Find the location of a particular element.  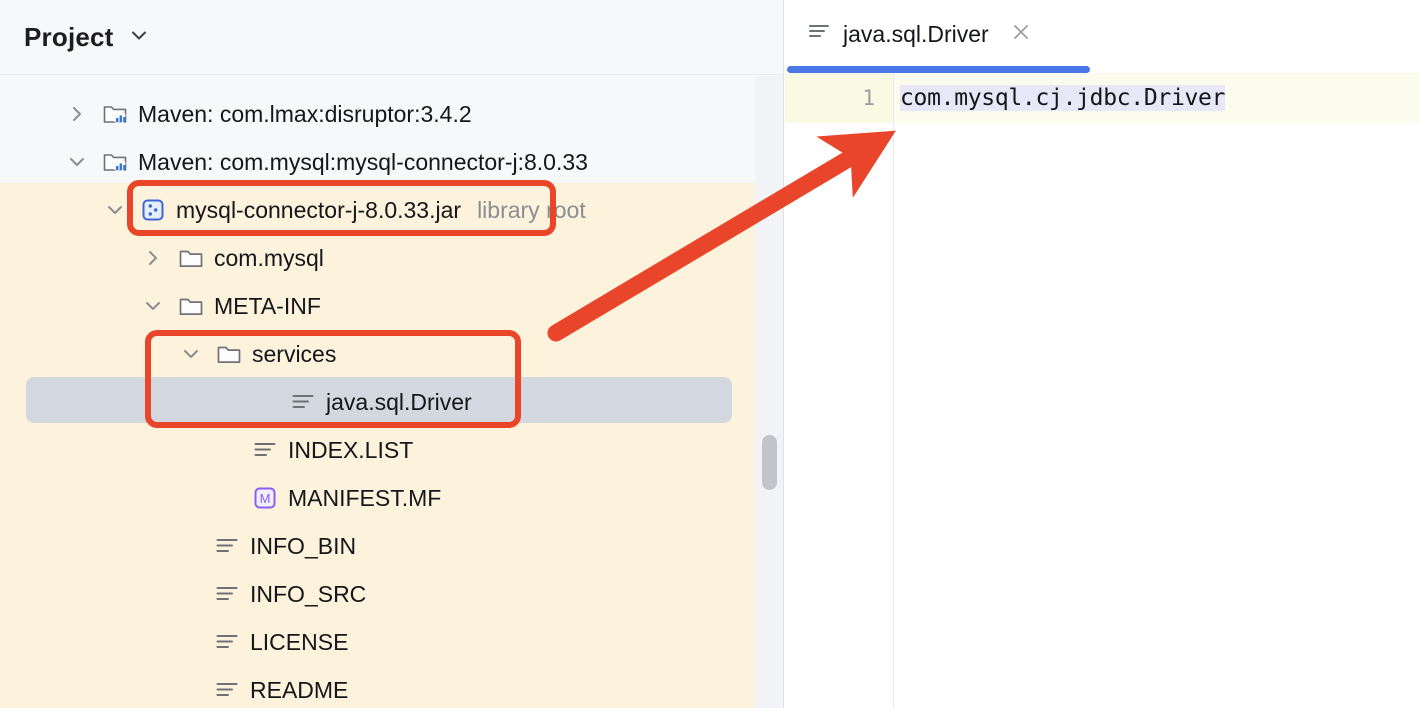

tree-row: META-INF is located at coordinates (377, 306).